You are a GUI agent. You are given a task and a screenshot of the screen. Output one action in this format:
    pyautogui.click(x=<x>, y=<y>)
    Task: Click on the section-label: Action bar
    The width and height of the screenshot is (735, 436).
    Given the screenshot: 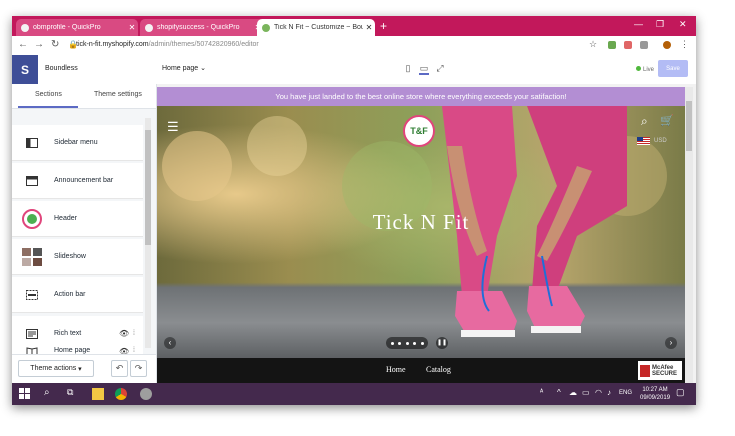 What is the action you would take?
    pyautogui.click(x=70, y=294)
    